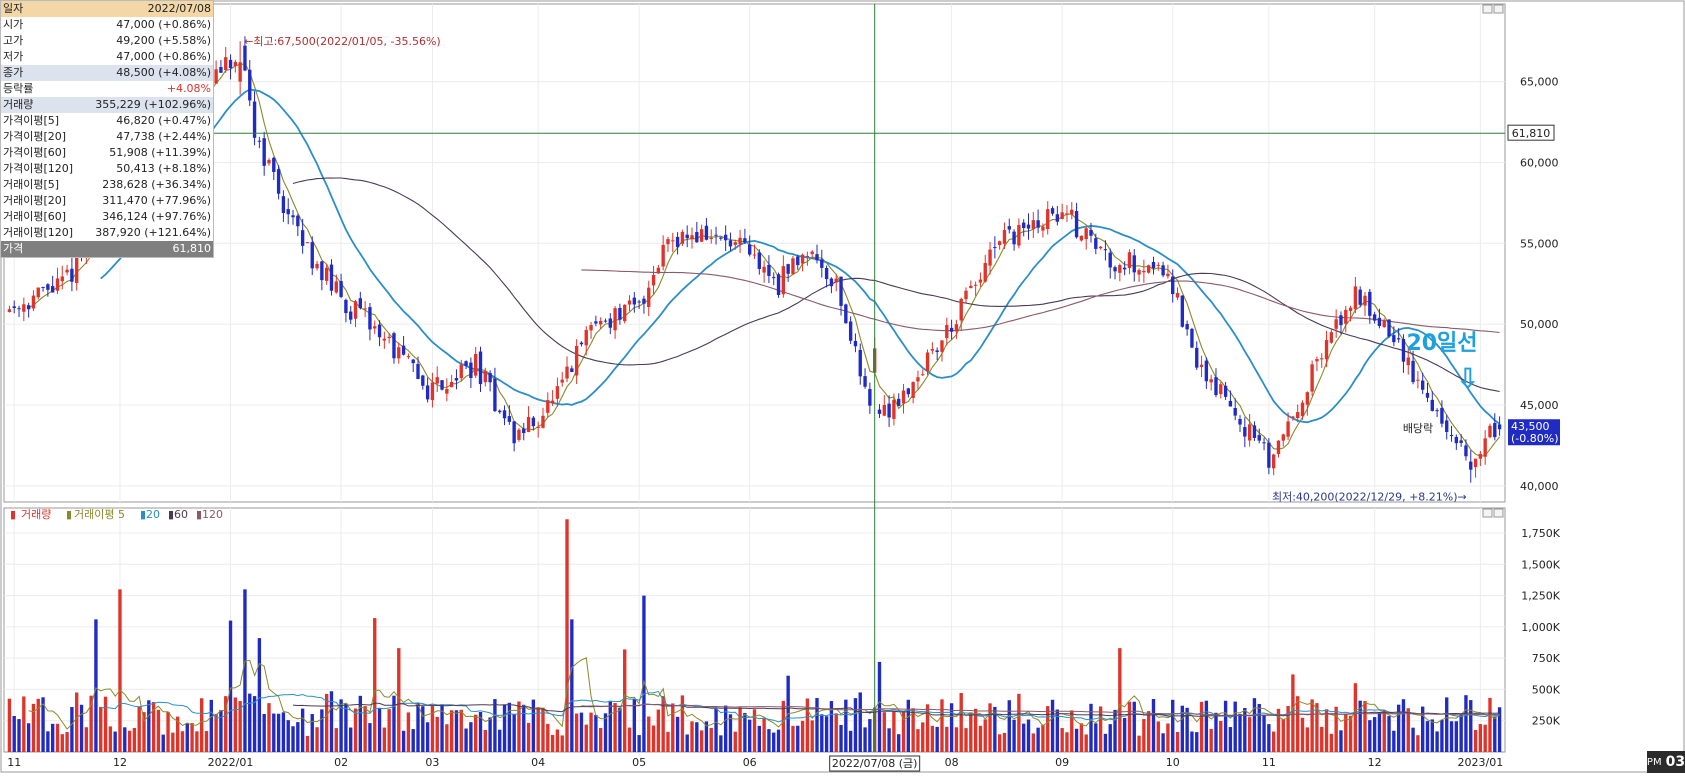 This screenshot has height=777, width=1685. I want to click on volume-tick-label: 750K, so click(1546, 658).